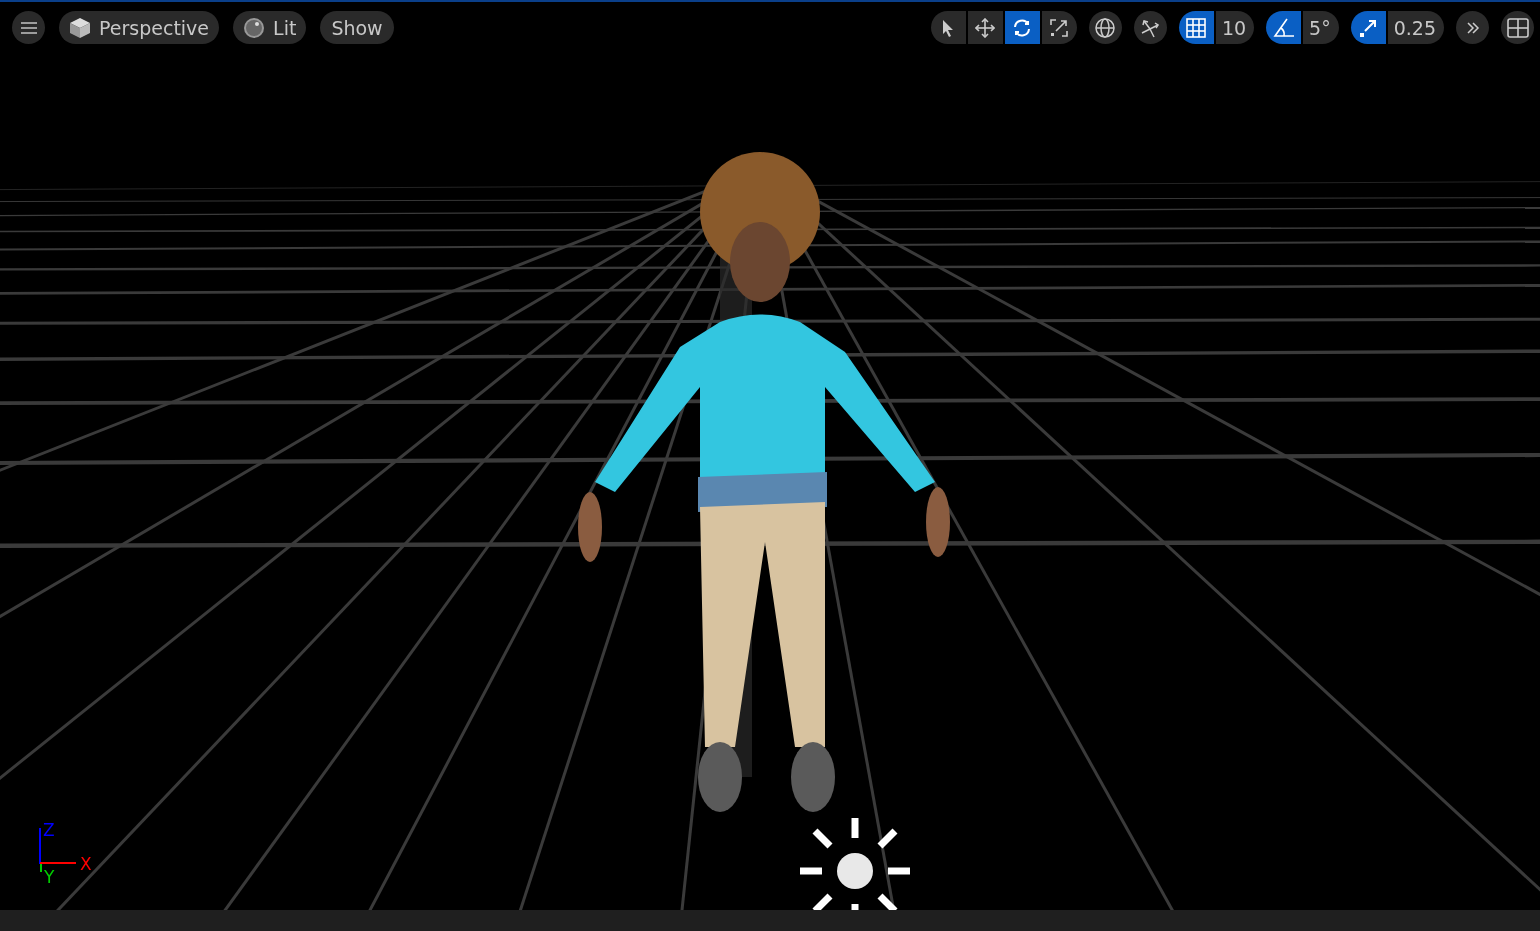 This screenshot has width=1540, height=931. I want to click on scale-snap-value: 0.25, so click(1415, 27).